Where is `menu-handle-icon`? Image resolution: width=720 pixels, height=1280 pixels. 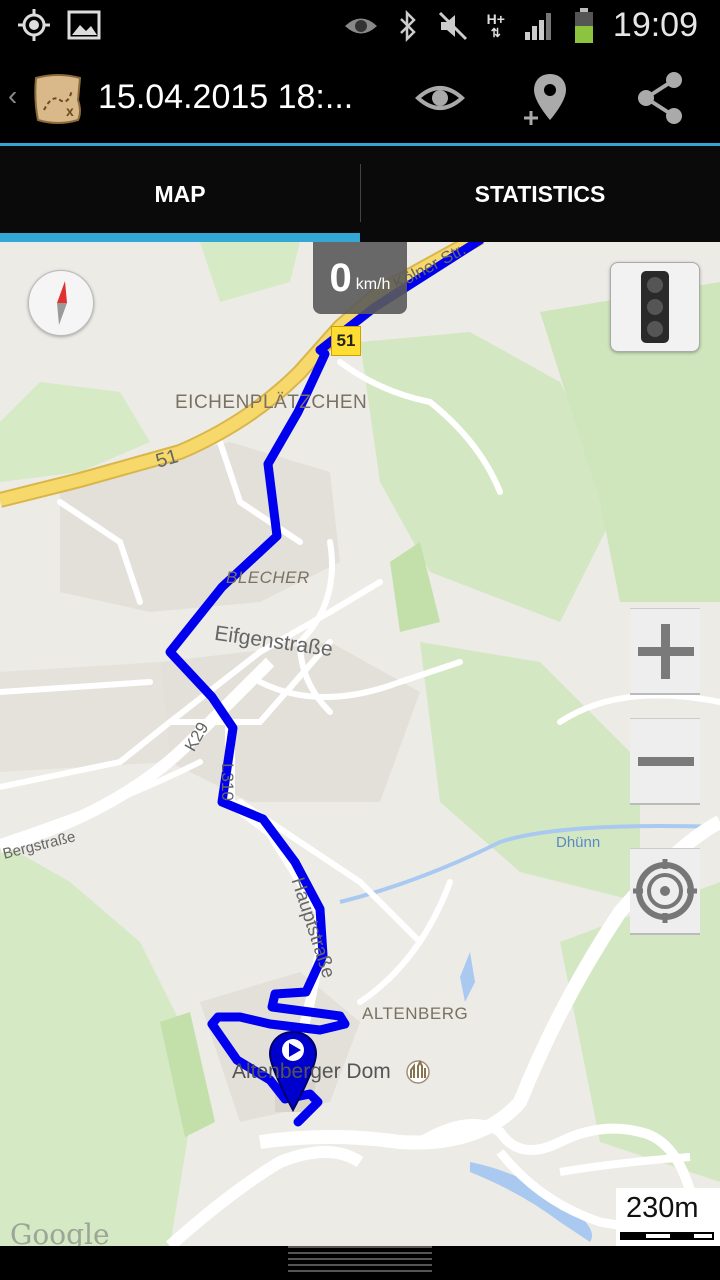 menu-handle-icon is located at coordinates (360, 1261).